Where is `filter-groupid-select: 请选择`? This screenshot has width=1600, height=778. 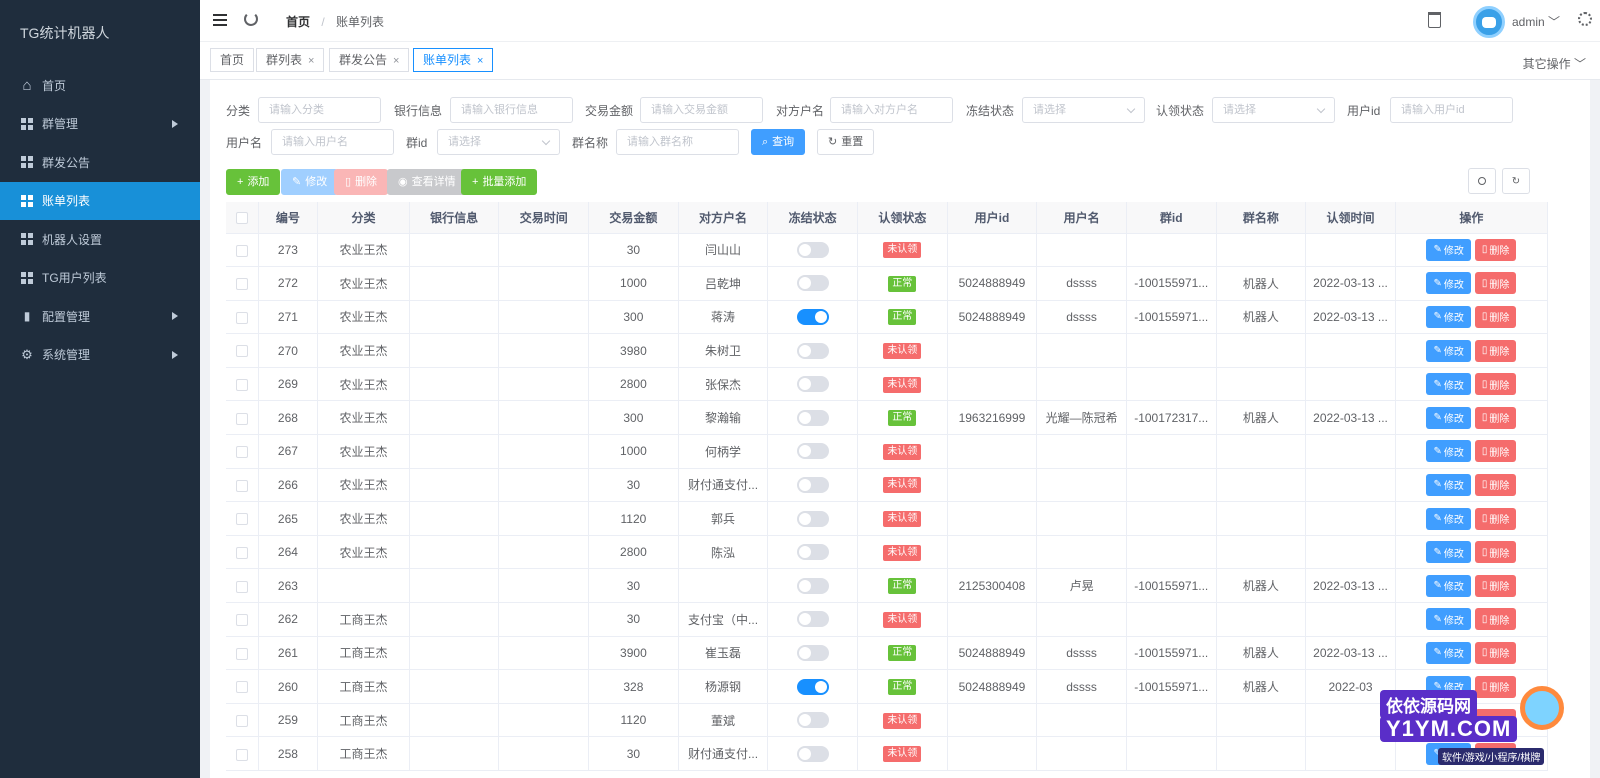
filter-groupid-select: 请选择 is located at coordinates (498, 142).